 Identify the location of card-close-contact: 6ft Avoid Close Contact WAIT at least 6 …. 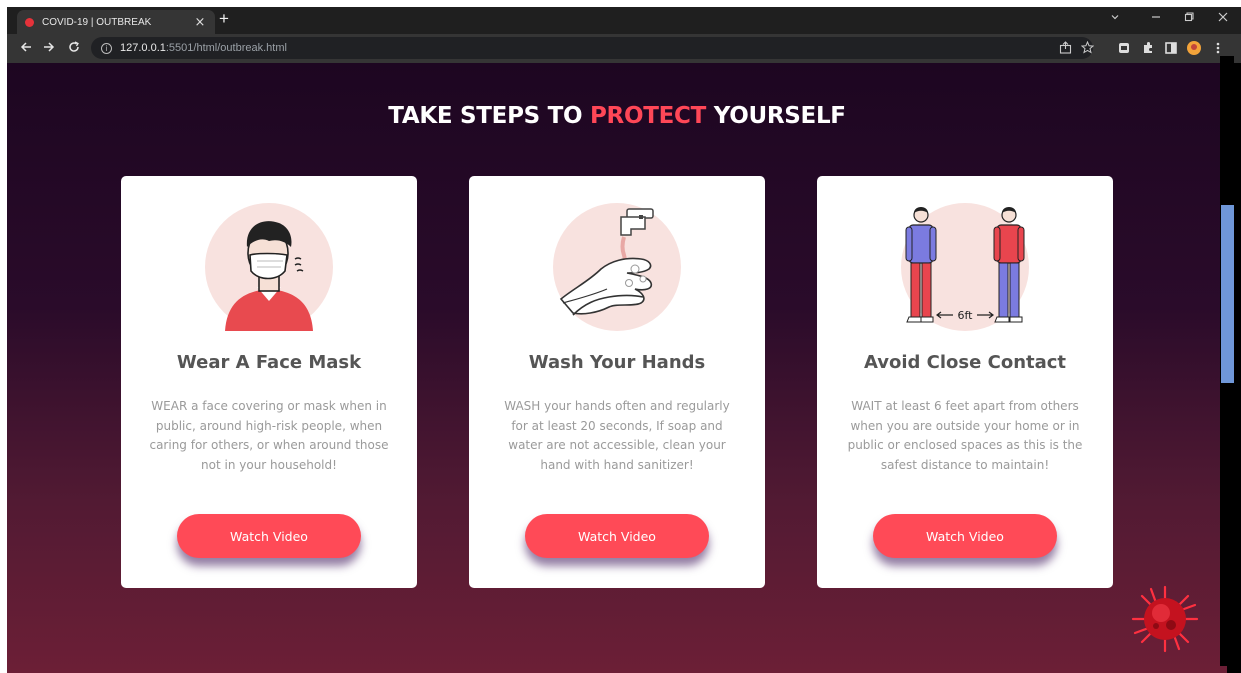
(965, 382).